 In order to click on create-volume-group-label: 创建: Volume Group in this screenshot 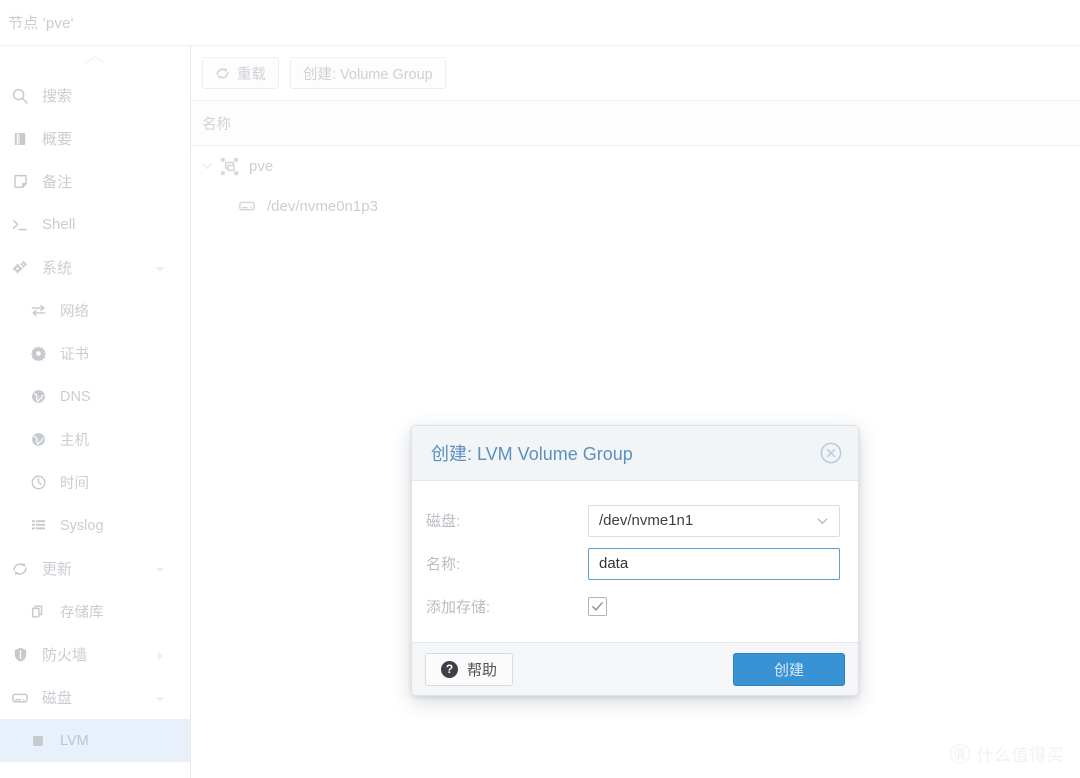, I will do `click(368, 74)`.